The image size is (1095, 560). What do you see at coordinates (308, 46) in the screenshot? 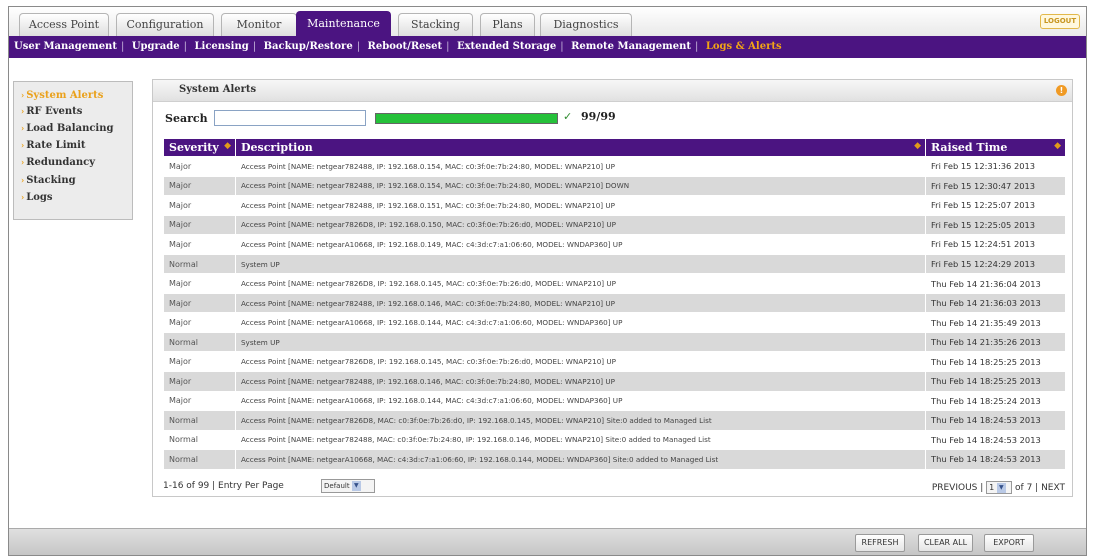
I see `submenu-backup-restore: Backup/Restore` at bounding box center [308, 46].